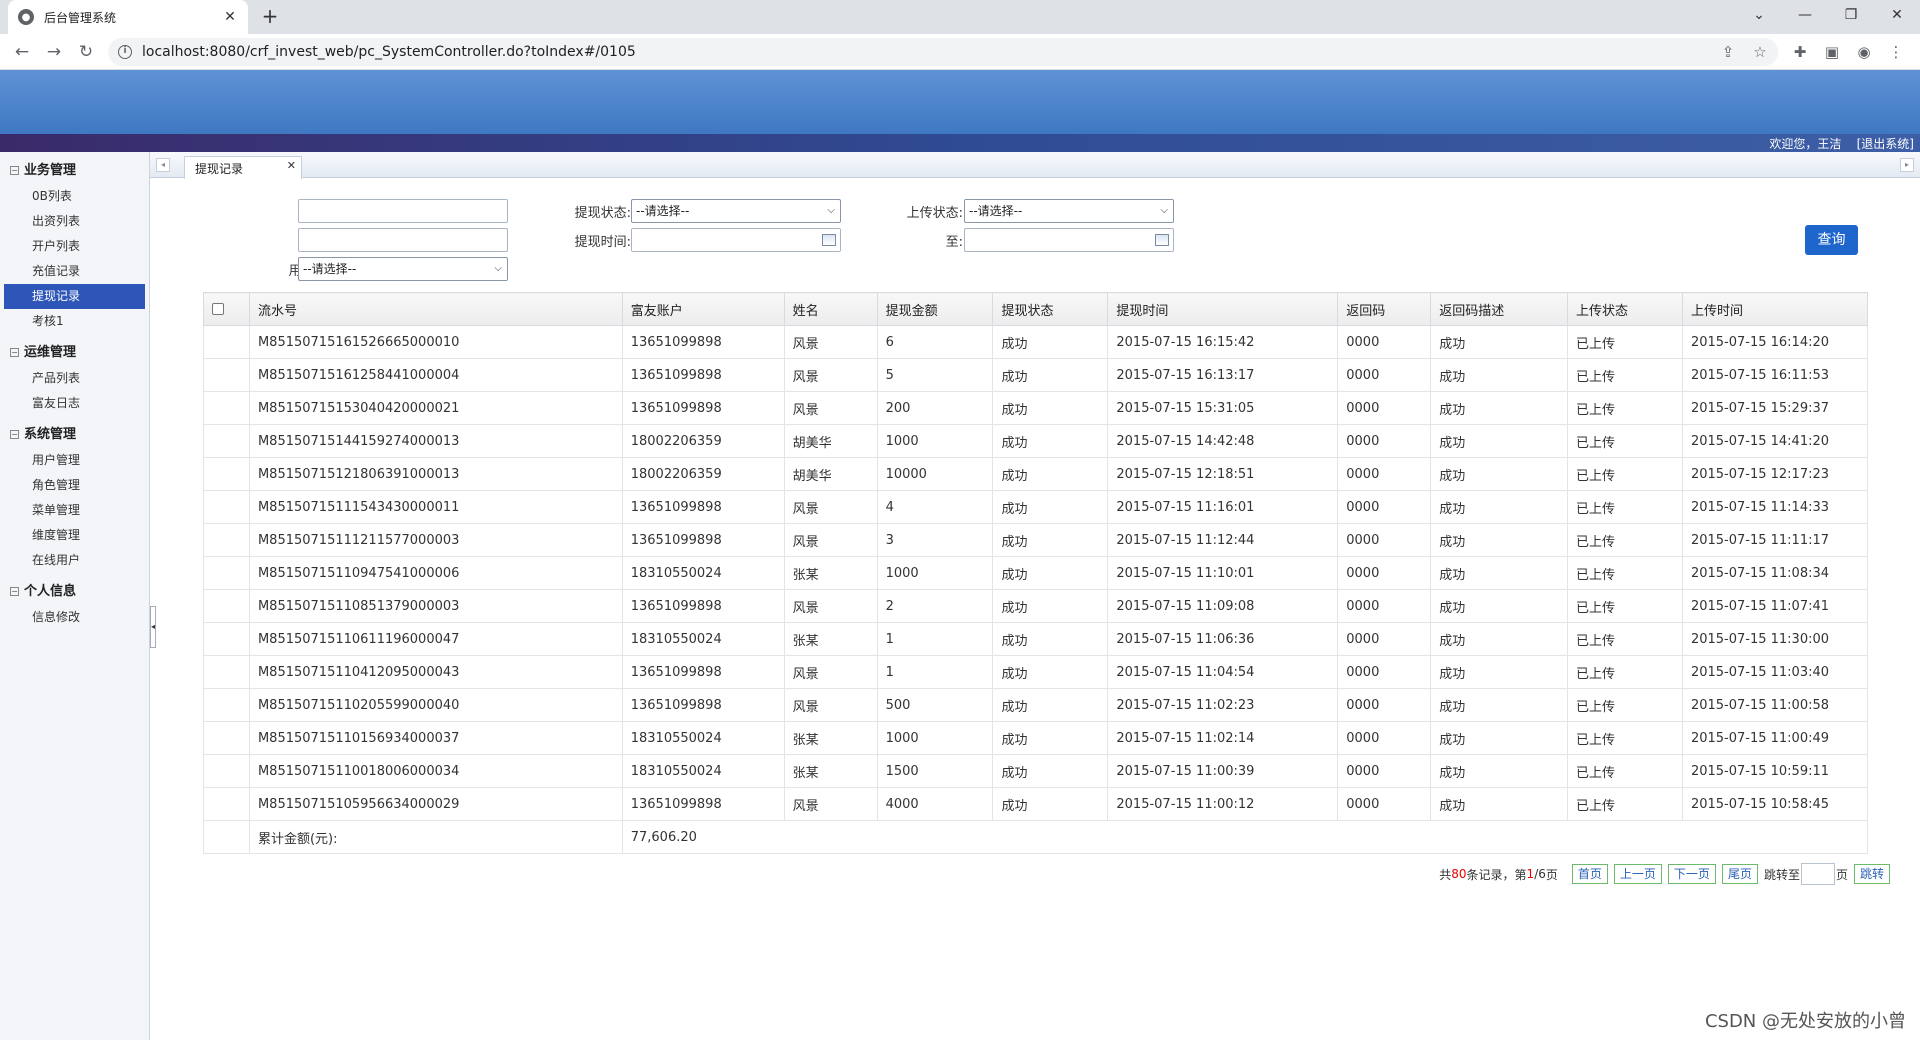 Image resolution: width=1920 pixels, height=1040 pixels. What do you see at coordinates (74, 321) in the screenshot?
I see `sidebar-item-assessment: 考核1` at bounding box center [74, 321].